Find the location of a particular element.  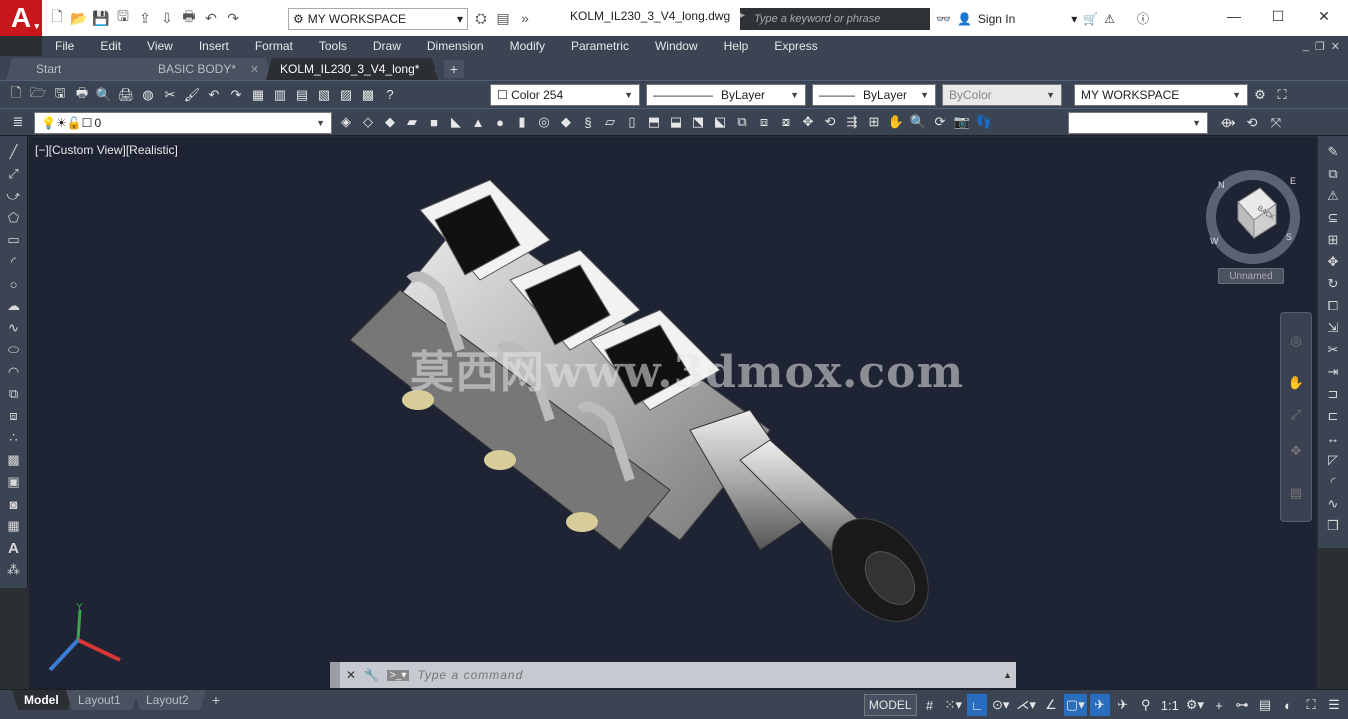

tab-layout1: Layout1 is located at coordinates (102, 700).